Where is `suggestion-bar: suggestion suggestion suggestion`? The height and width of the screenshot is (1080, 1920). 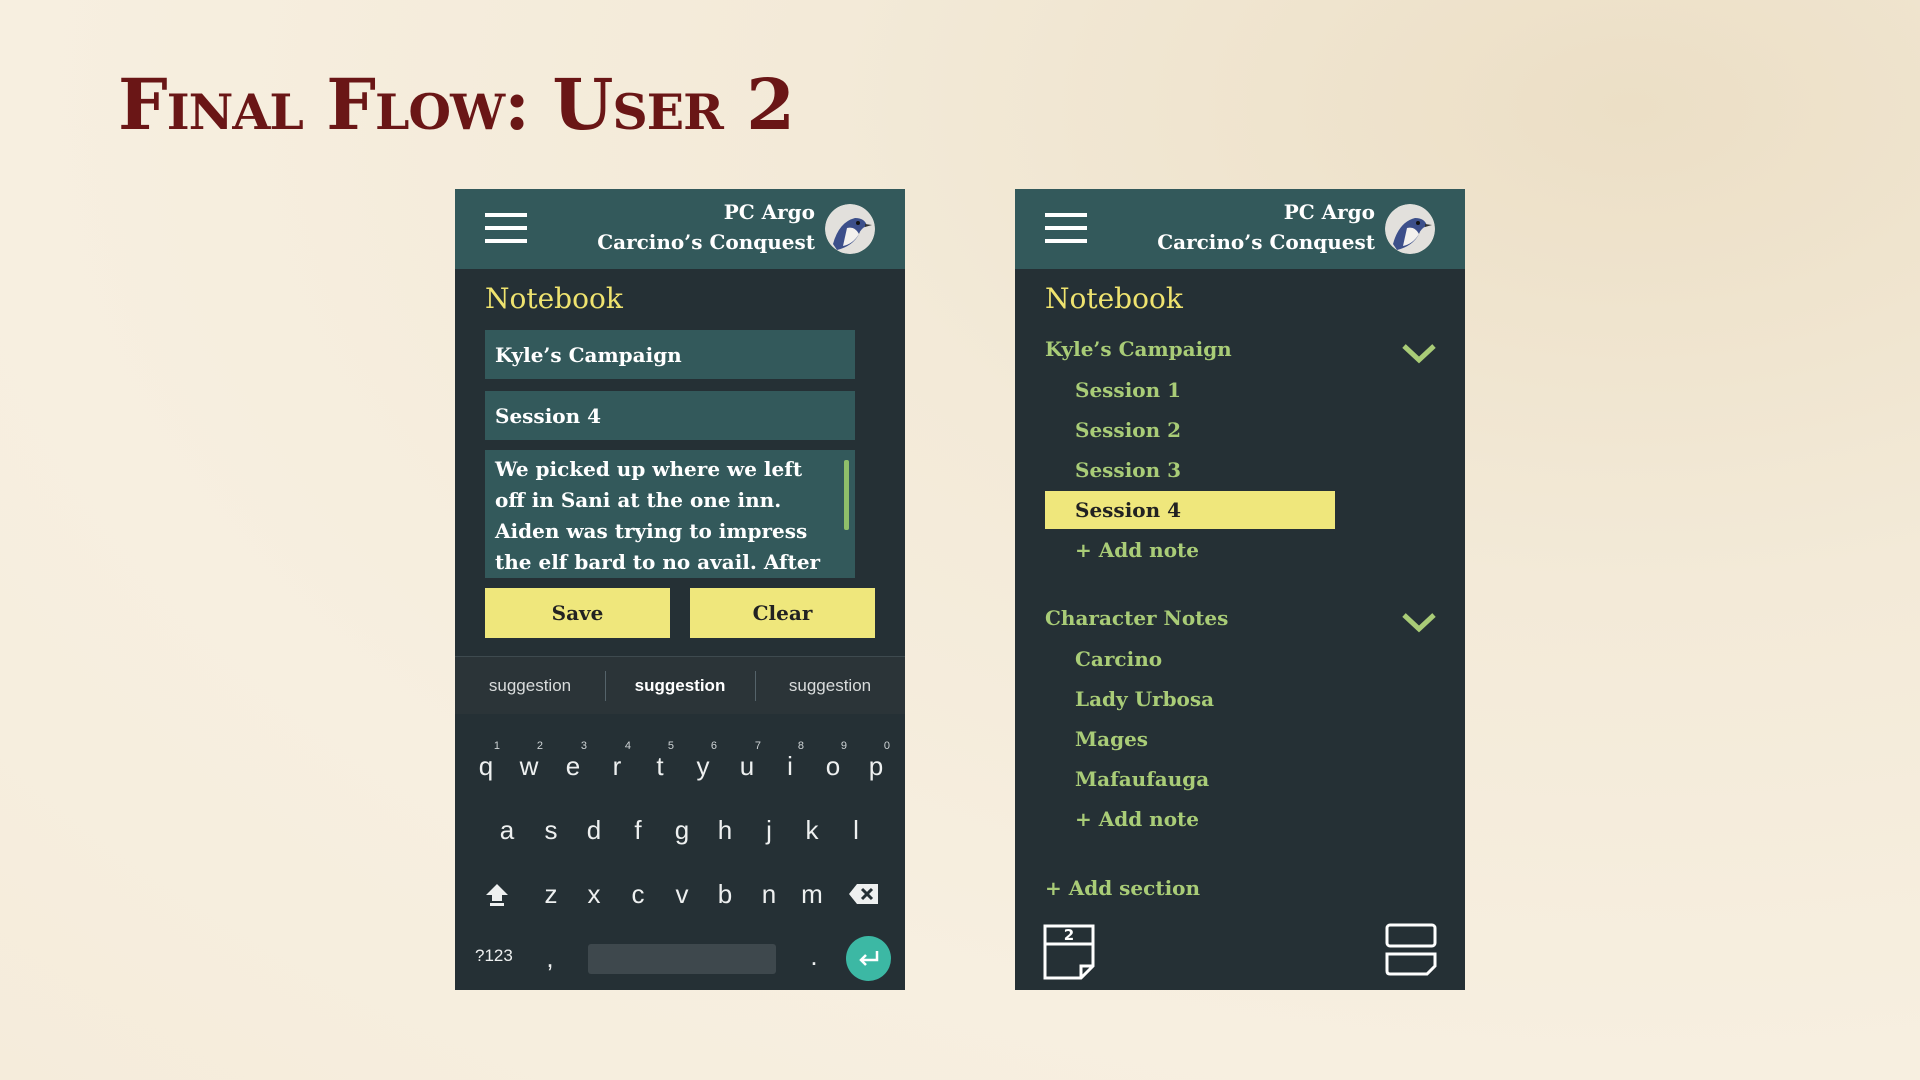 suggestion-bar: suggestion suggestion suggestion is located at coordinates (680, 685).